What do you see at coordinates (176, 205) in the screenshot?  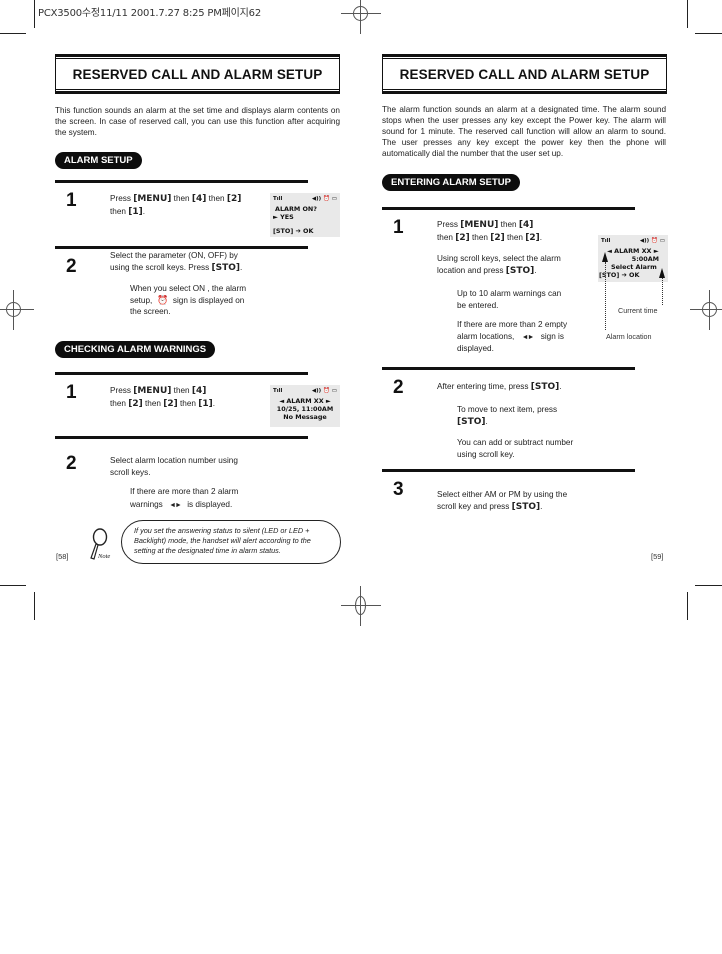 I see `step-instruction: Press [MENU] then [4] then [2] then [1].` at bounding box center [176, 205].